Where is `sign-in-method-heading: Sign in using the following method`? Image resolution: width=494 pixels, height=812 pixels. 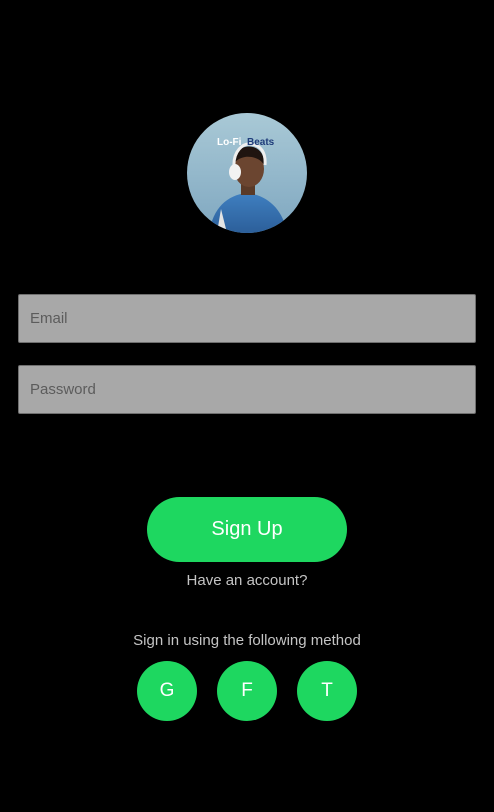
sign-in-method-heading: Sign in using the following method is located at coordinates (247, 640).